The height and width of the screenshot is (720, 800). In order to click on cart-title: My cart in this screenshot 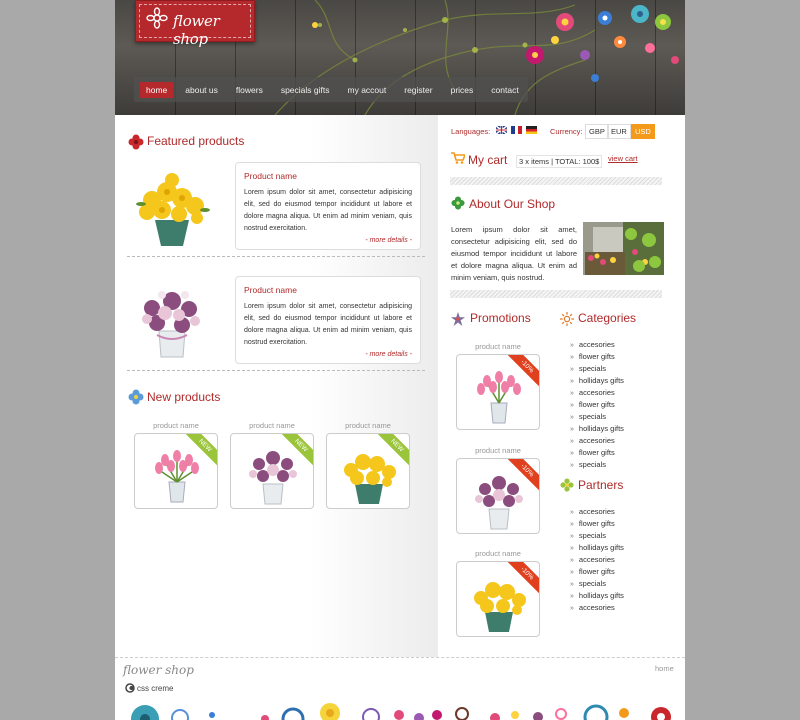, I will do `click(488, 160)`.